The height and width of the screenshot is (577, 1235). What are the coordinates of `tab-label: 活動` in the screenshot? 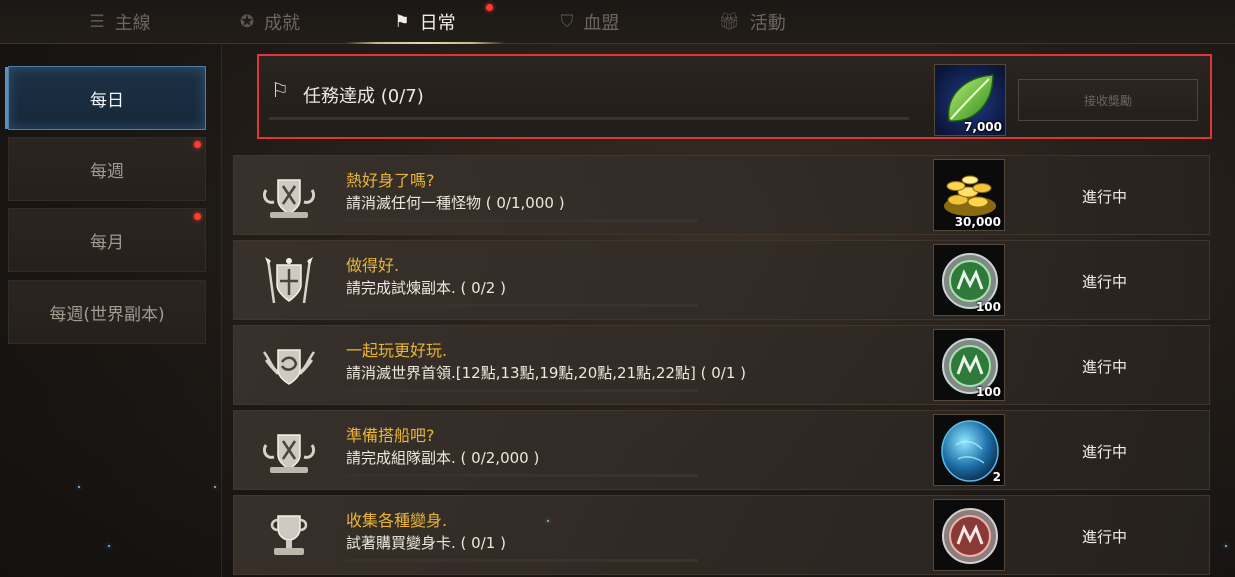 It's located at (767, 23).